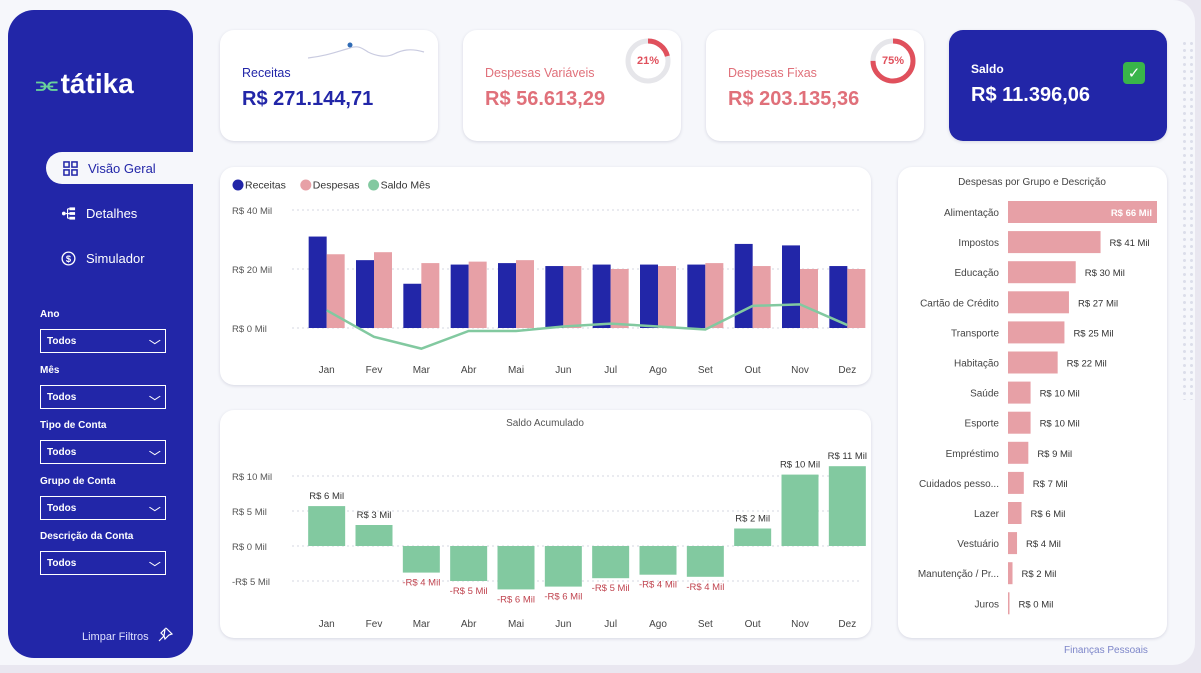 This screenshot has height=673, width=1201. I want to click on category-label: Juros, so click(987, 604).